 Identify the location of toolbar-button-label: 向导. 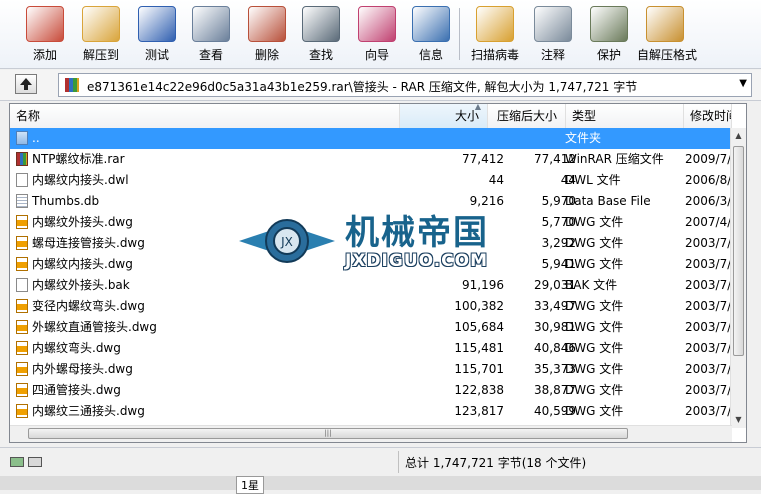
(376, 55).